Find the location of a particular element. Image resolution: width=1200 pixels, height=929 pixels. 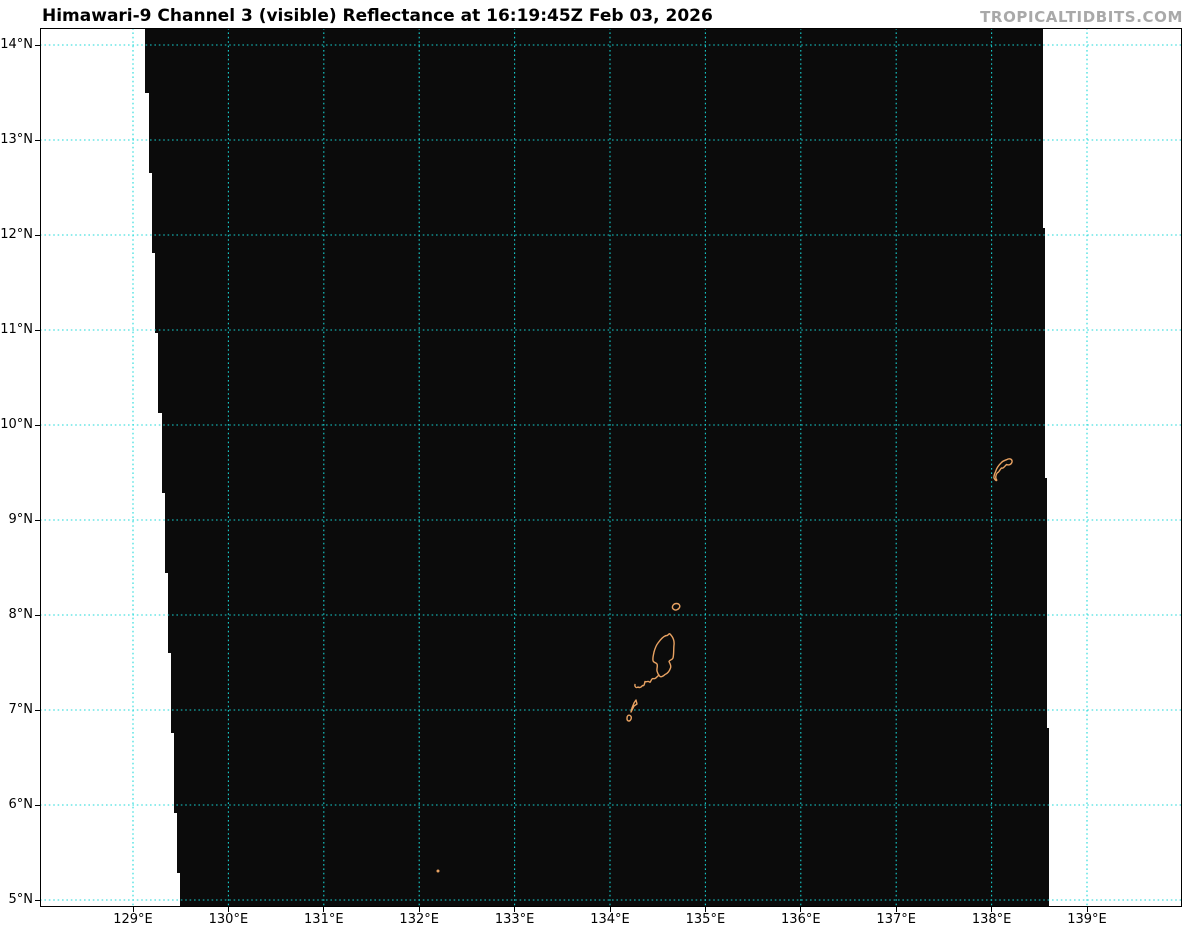

x-axis-label-131e: 131°E is located at coordinates (324, 919).